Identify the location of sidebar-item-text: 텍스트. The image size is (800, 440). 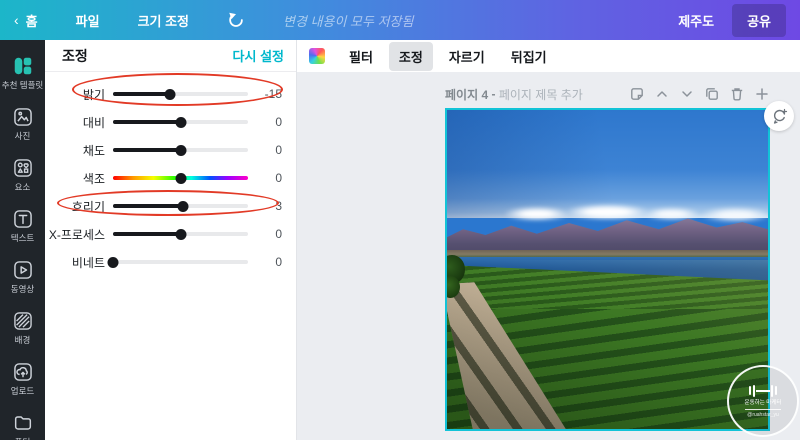
(22, 225).